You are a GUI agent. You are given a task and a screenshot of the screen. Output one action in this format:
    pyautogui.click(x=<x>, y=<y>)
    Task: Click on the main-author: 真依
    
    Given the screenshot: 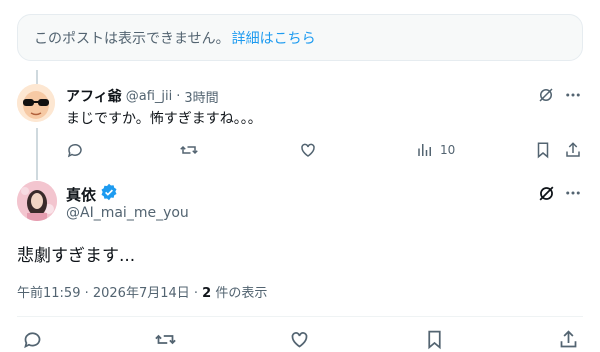 What is the action you would take?
    pyautogui.click(x=92, y=194)
    